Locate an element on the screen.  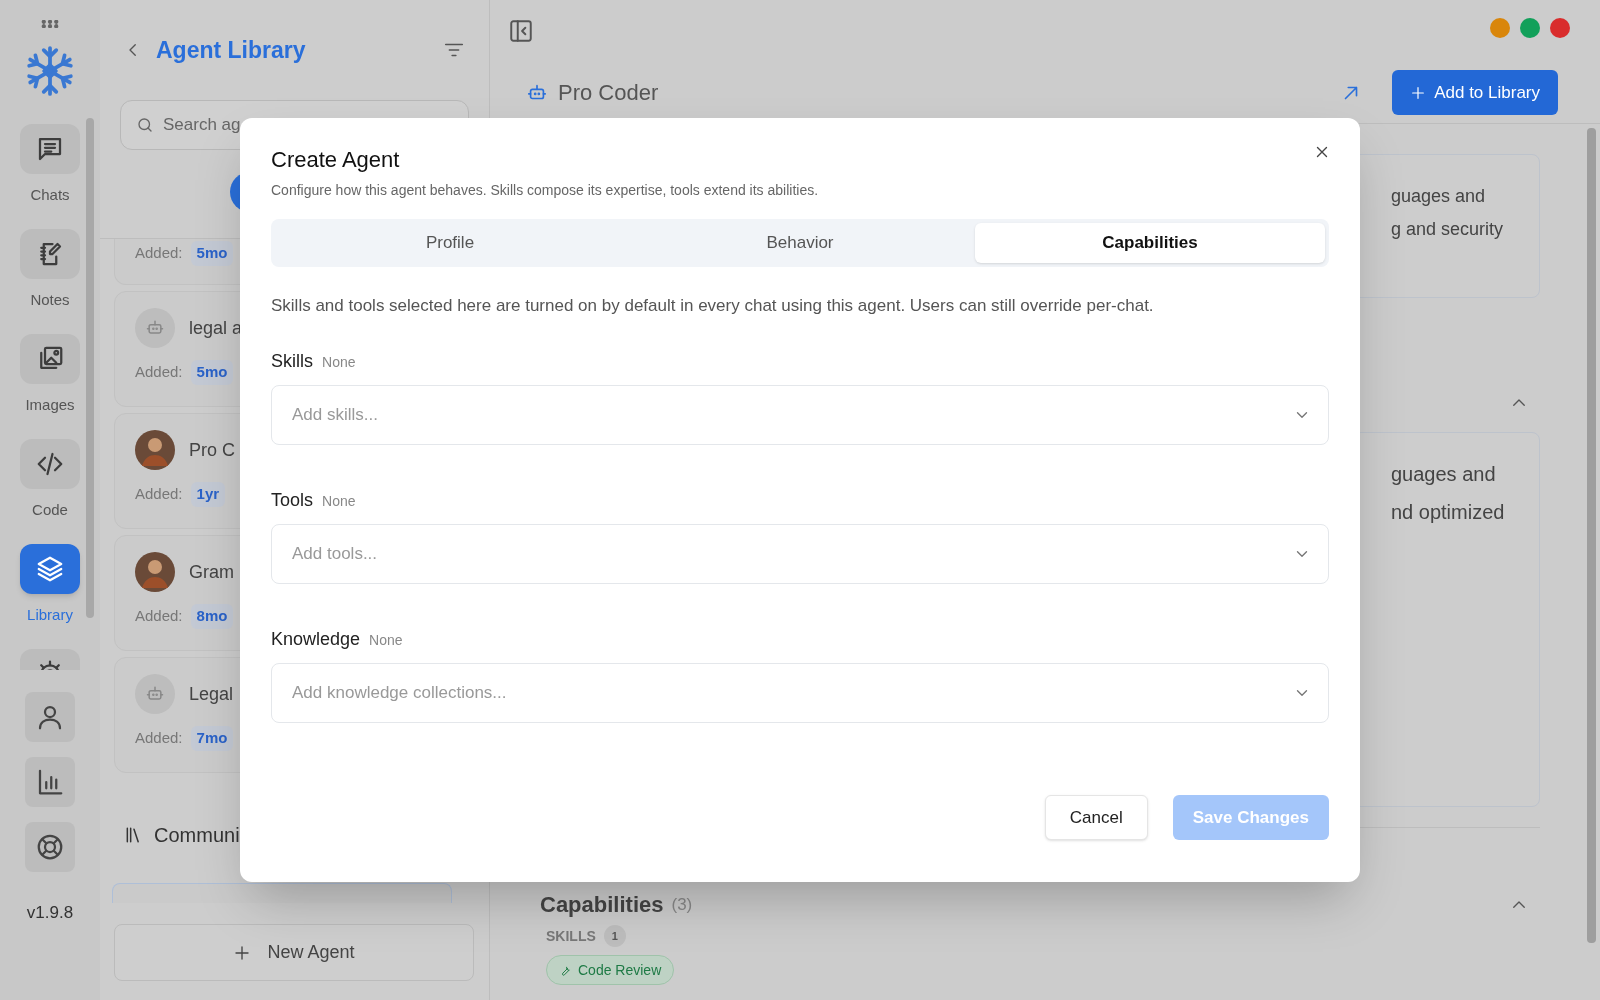
layers-icon is located at coordinates (50, 569).